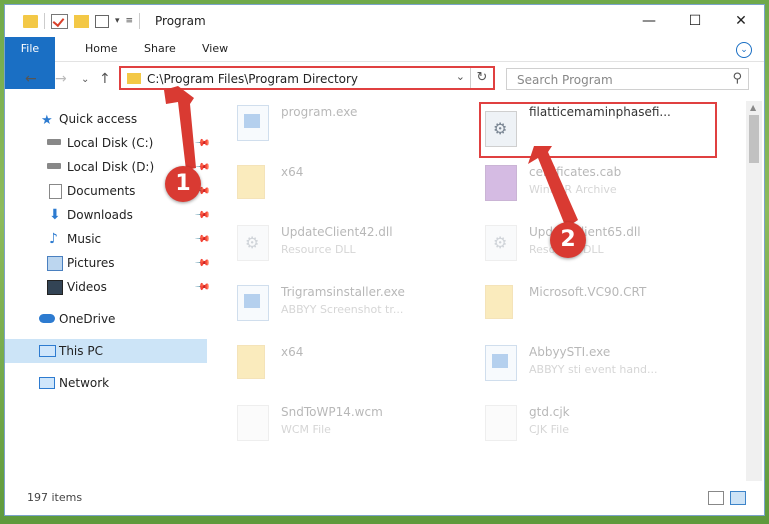  What do you see at coordinates (568, 240) in the screenshot?
I see `callout-badge-2: 2` at bounding box center [568, 240].